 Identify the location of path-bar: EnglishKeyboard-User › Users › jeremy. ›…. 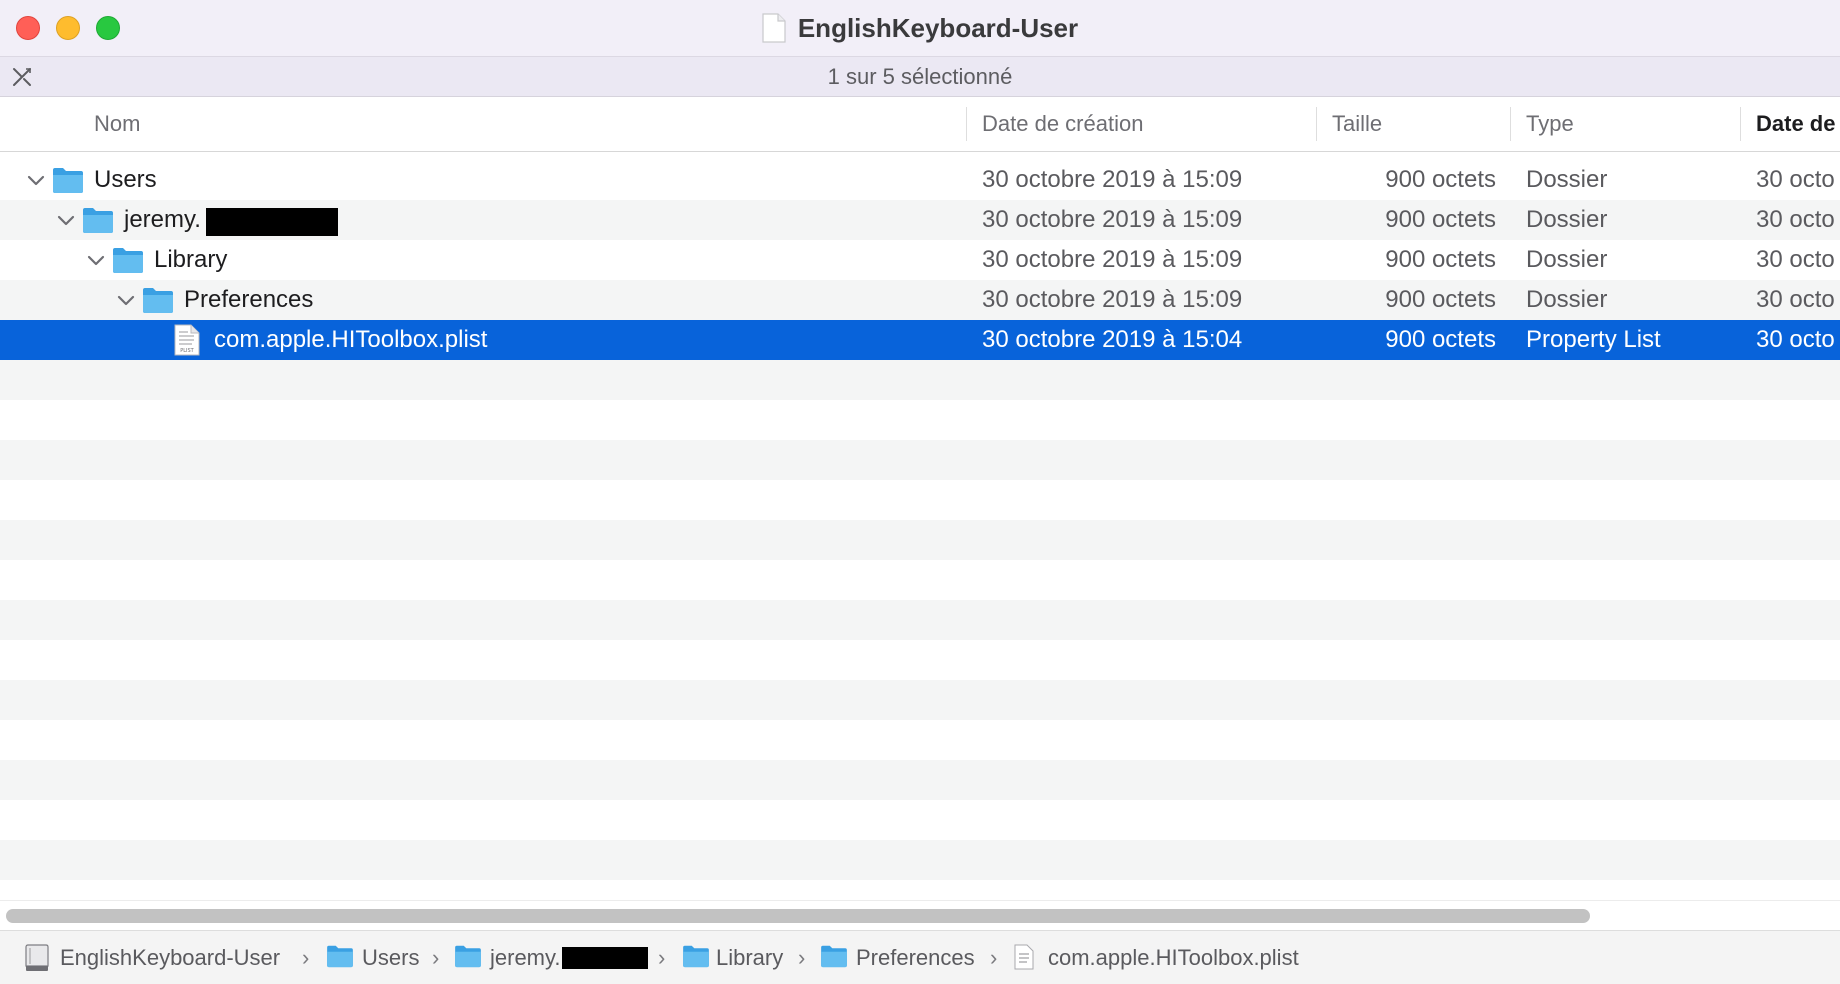
(920, 957).